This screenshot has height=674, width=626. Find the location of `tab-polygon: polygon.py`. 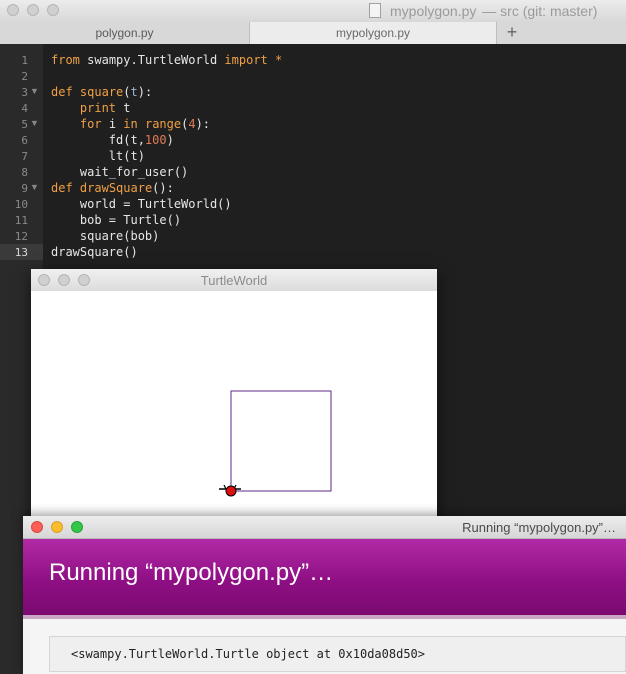

tab-polygon: polygon.py is located at coordinates (124, 33).